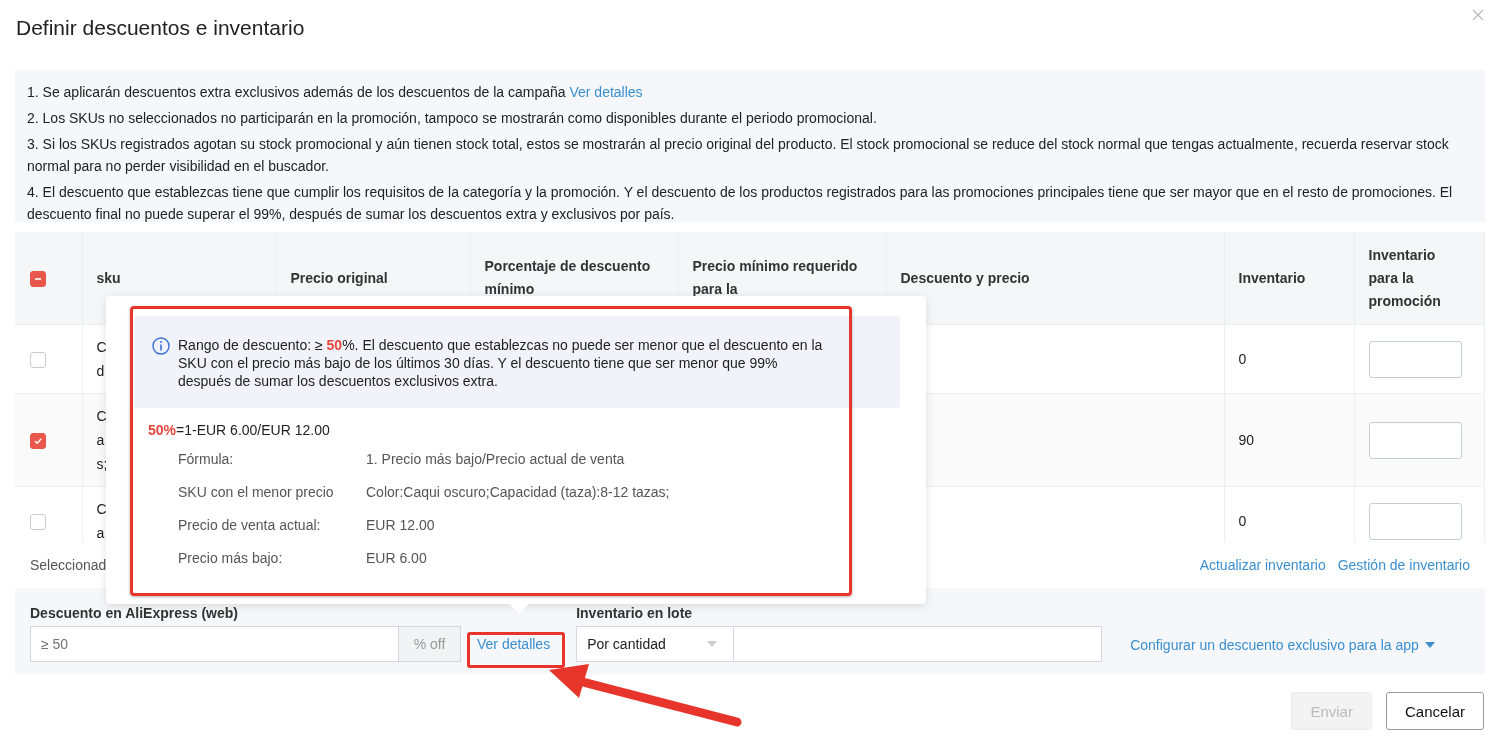  What do you see at coordinates (430, 644) in the screenshot?
I see `unit-addon: % off` at bounding box center [430, 644].